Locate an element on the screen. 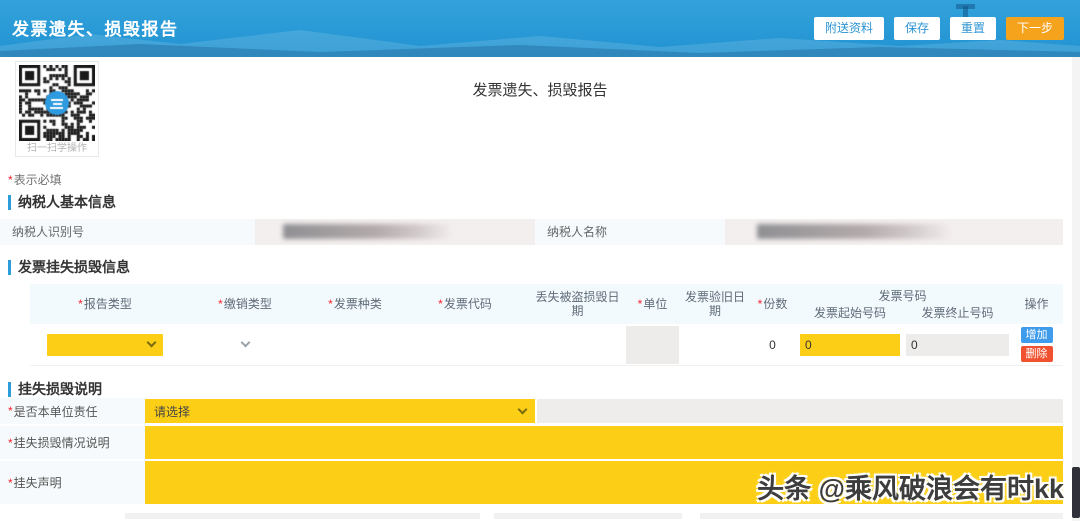 The image size is (1080, 521). taxpayer-name-value is located at coordinates (894, 232).